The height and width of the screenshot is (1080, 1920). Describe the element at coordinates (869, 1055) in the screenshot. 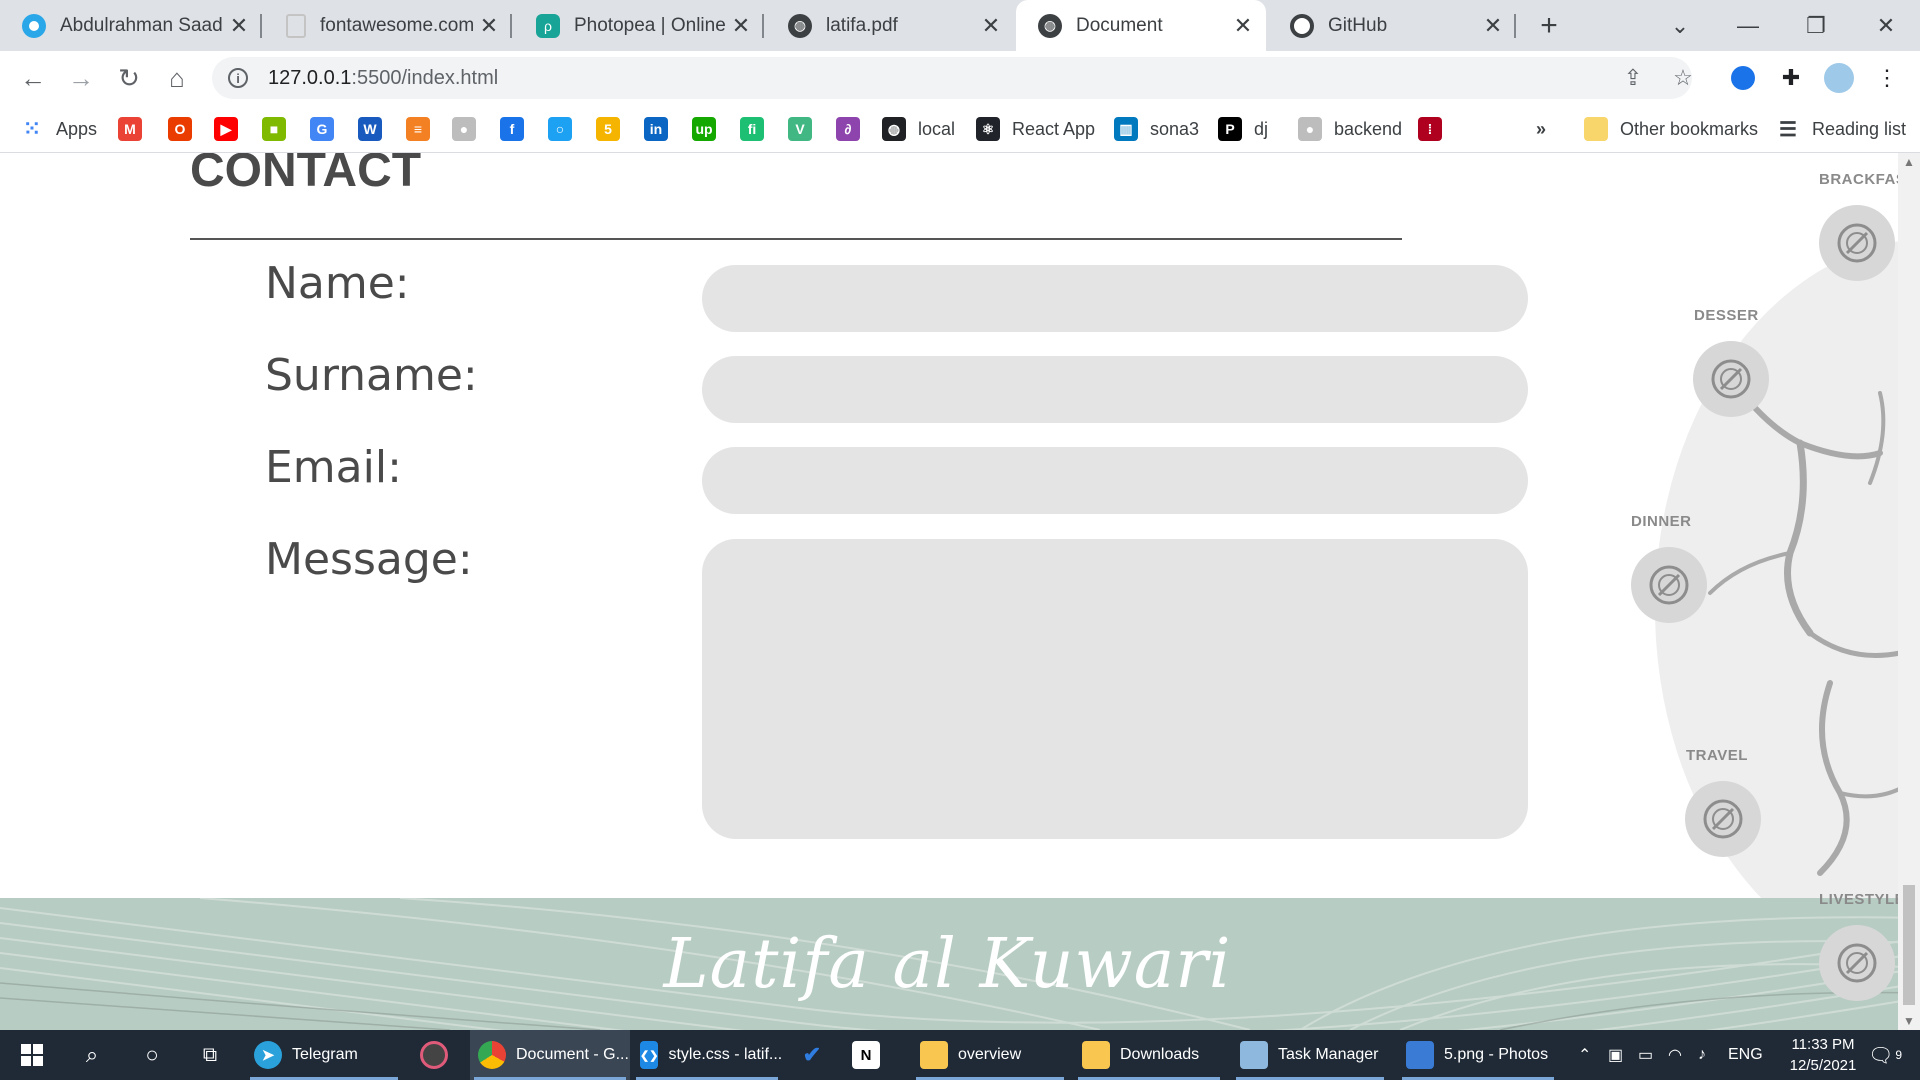

I see `taskbar-notion: N` at that location.